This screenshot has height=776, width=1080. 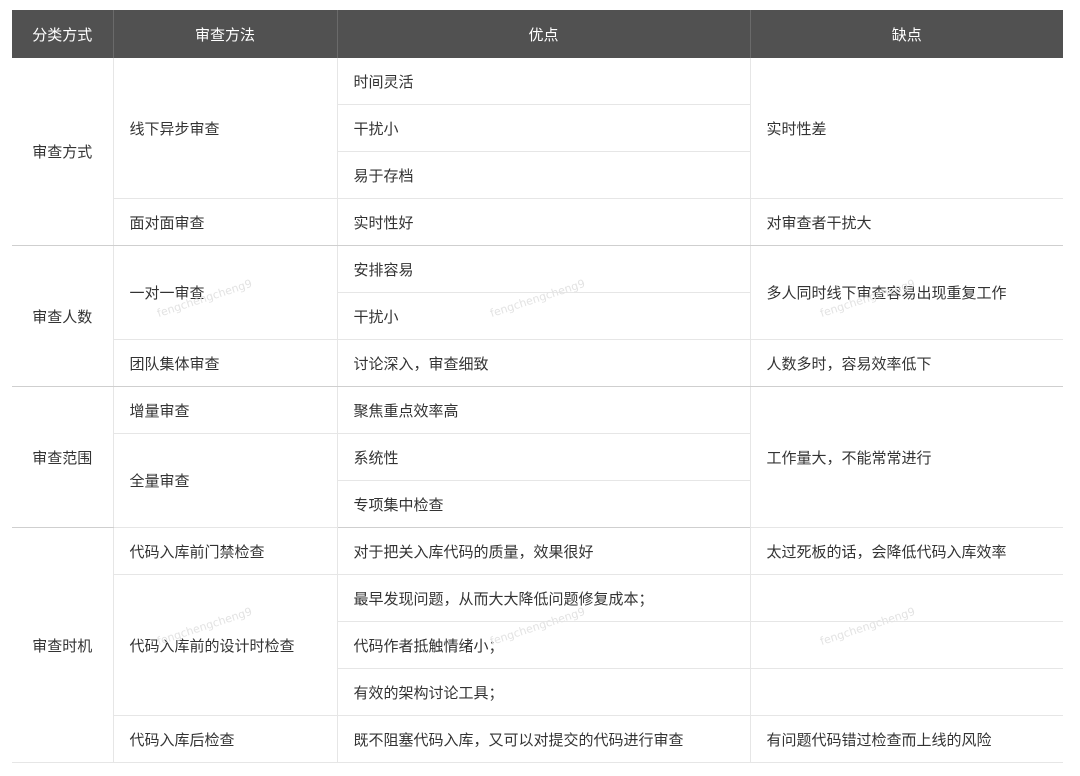 I want to click on method-cell: 代码入库前门禁检查, so click(x=224, y=551).